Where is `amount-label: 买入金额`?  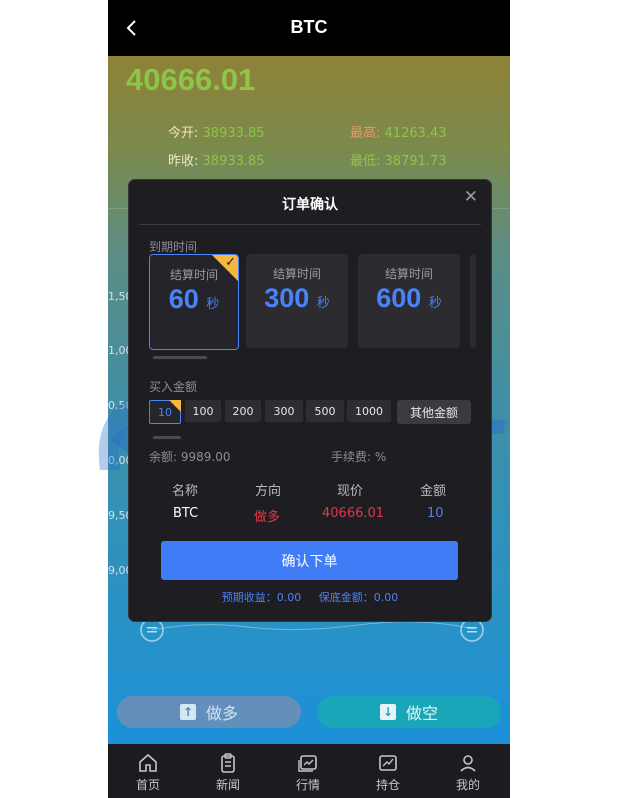
amount-label: 买入金额 is located at coordinates (173, 387).